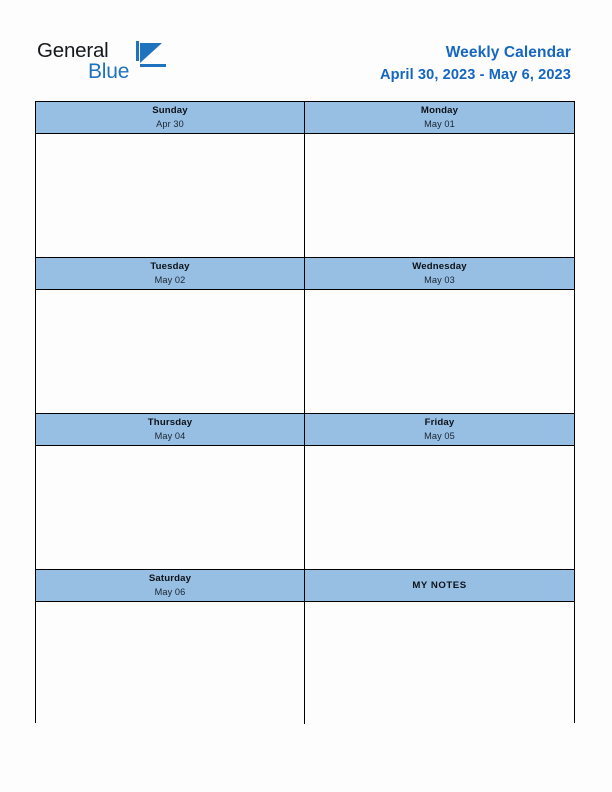 The width and height of the screenshot is (612, 792). What do you see at coordinates (170, 273) in the screenshot?
I see `day-header-tuesday: Tuesday May 02` at bounding box center [170, 273].